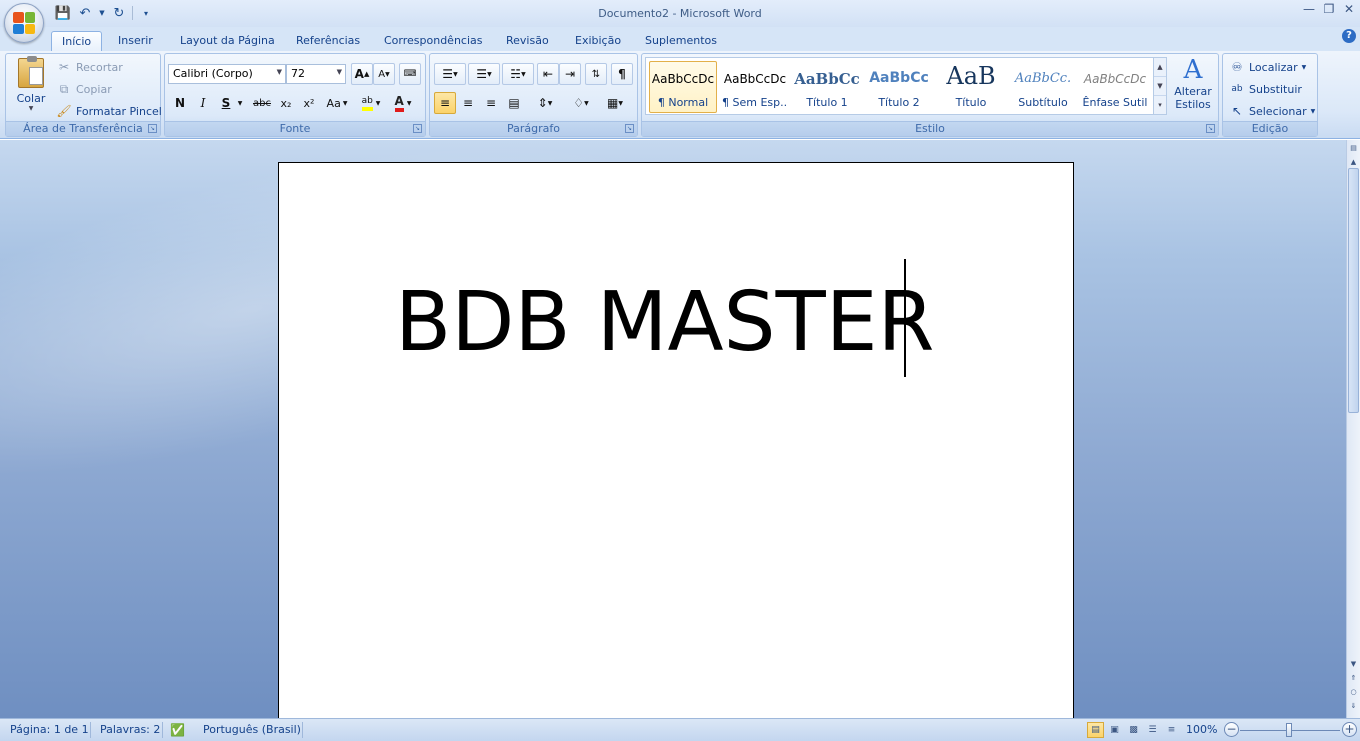 This screenshot has height=741, width=1360. I want to click on zoom-level: 100%, so click(1201, 729).